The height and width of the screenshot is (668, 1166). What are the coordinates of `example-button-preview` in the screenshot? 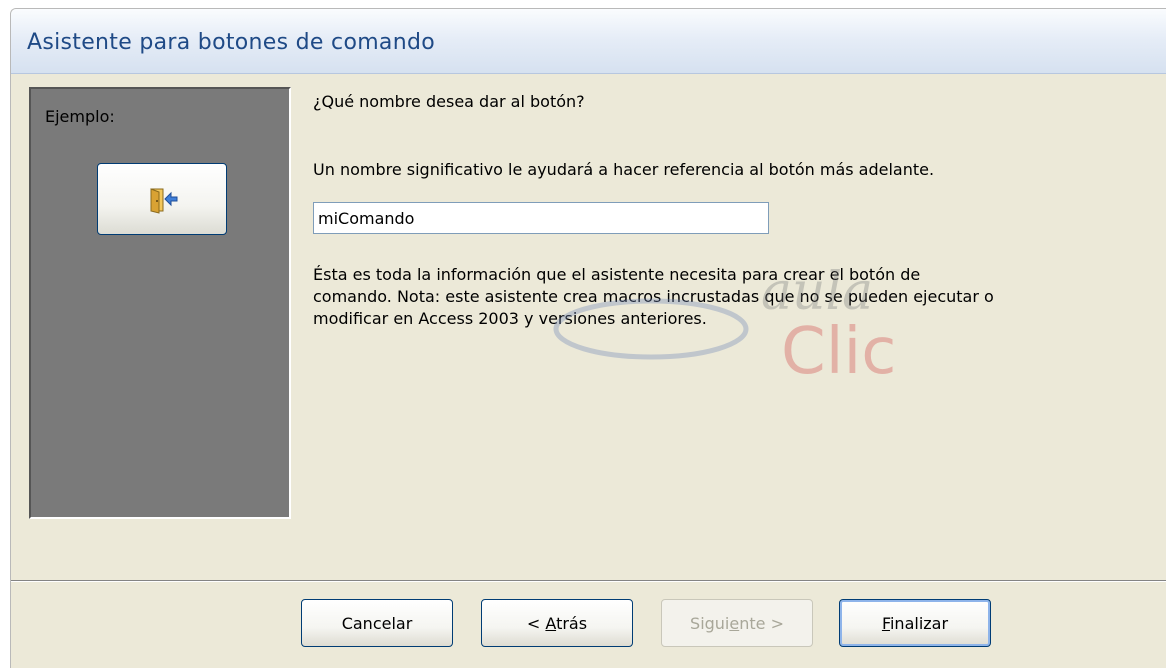 It's located at (162, 199).